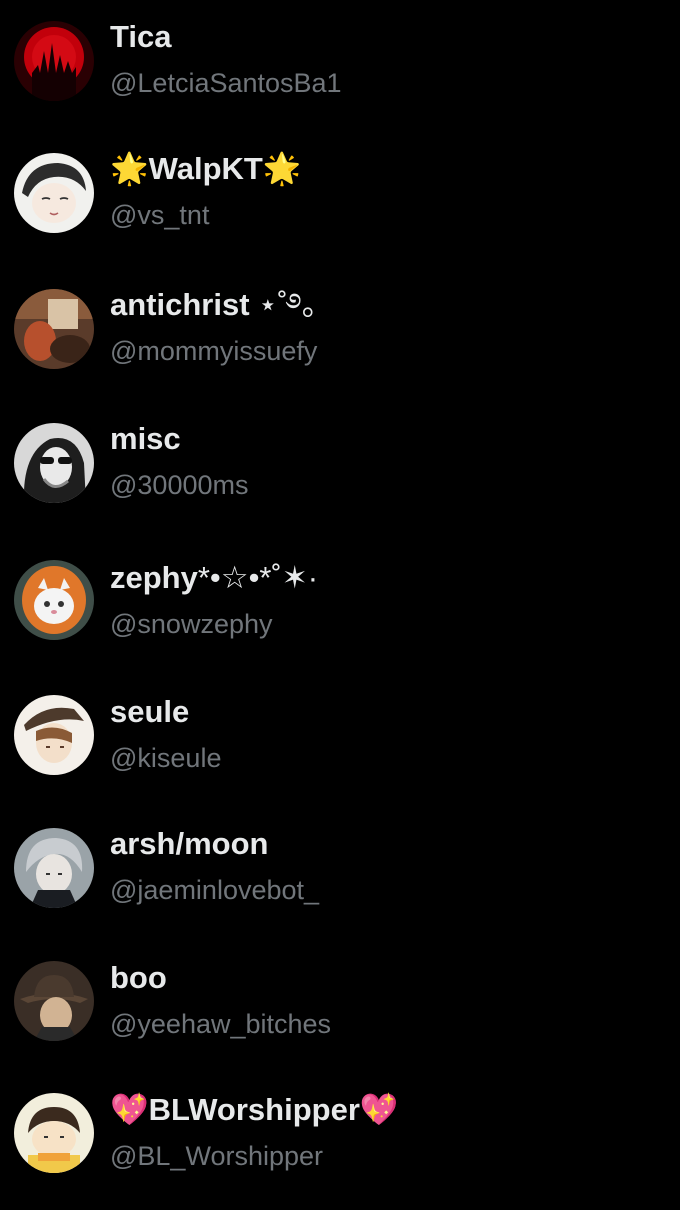 This screenshot has height=1210, width=680. I want to click on account-row: misc @30000ms, so click(340, 479).